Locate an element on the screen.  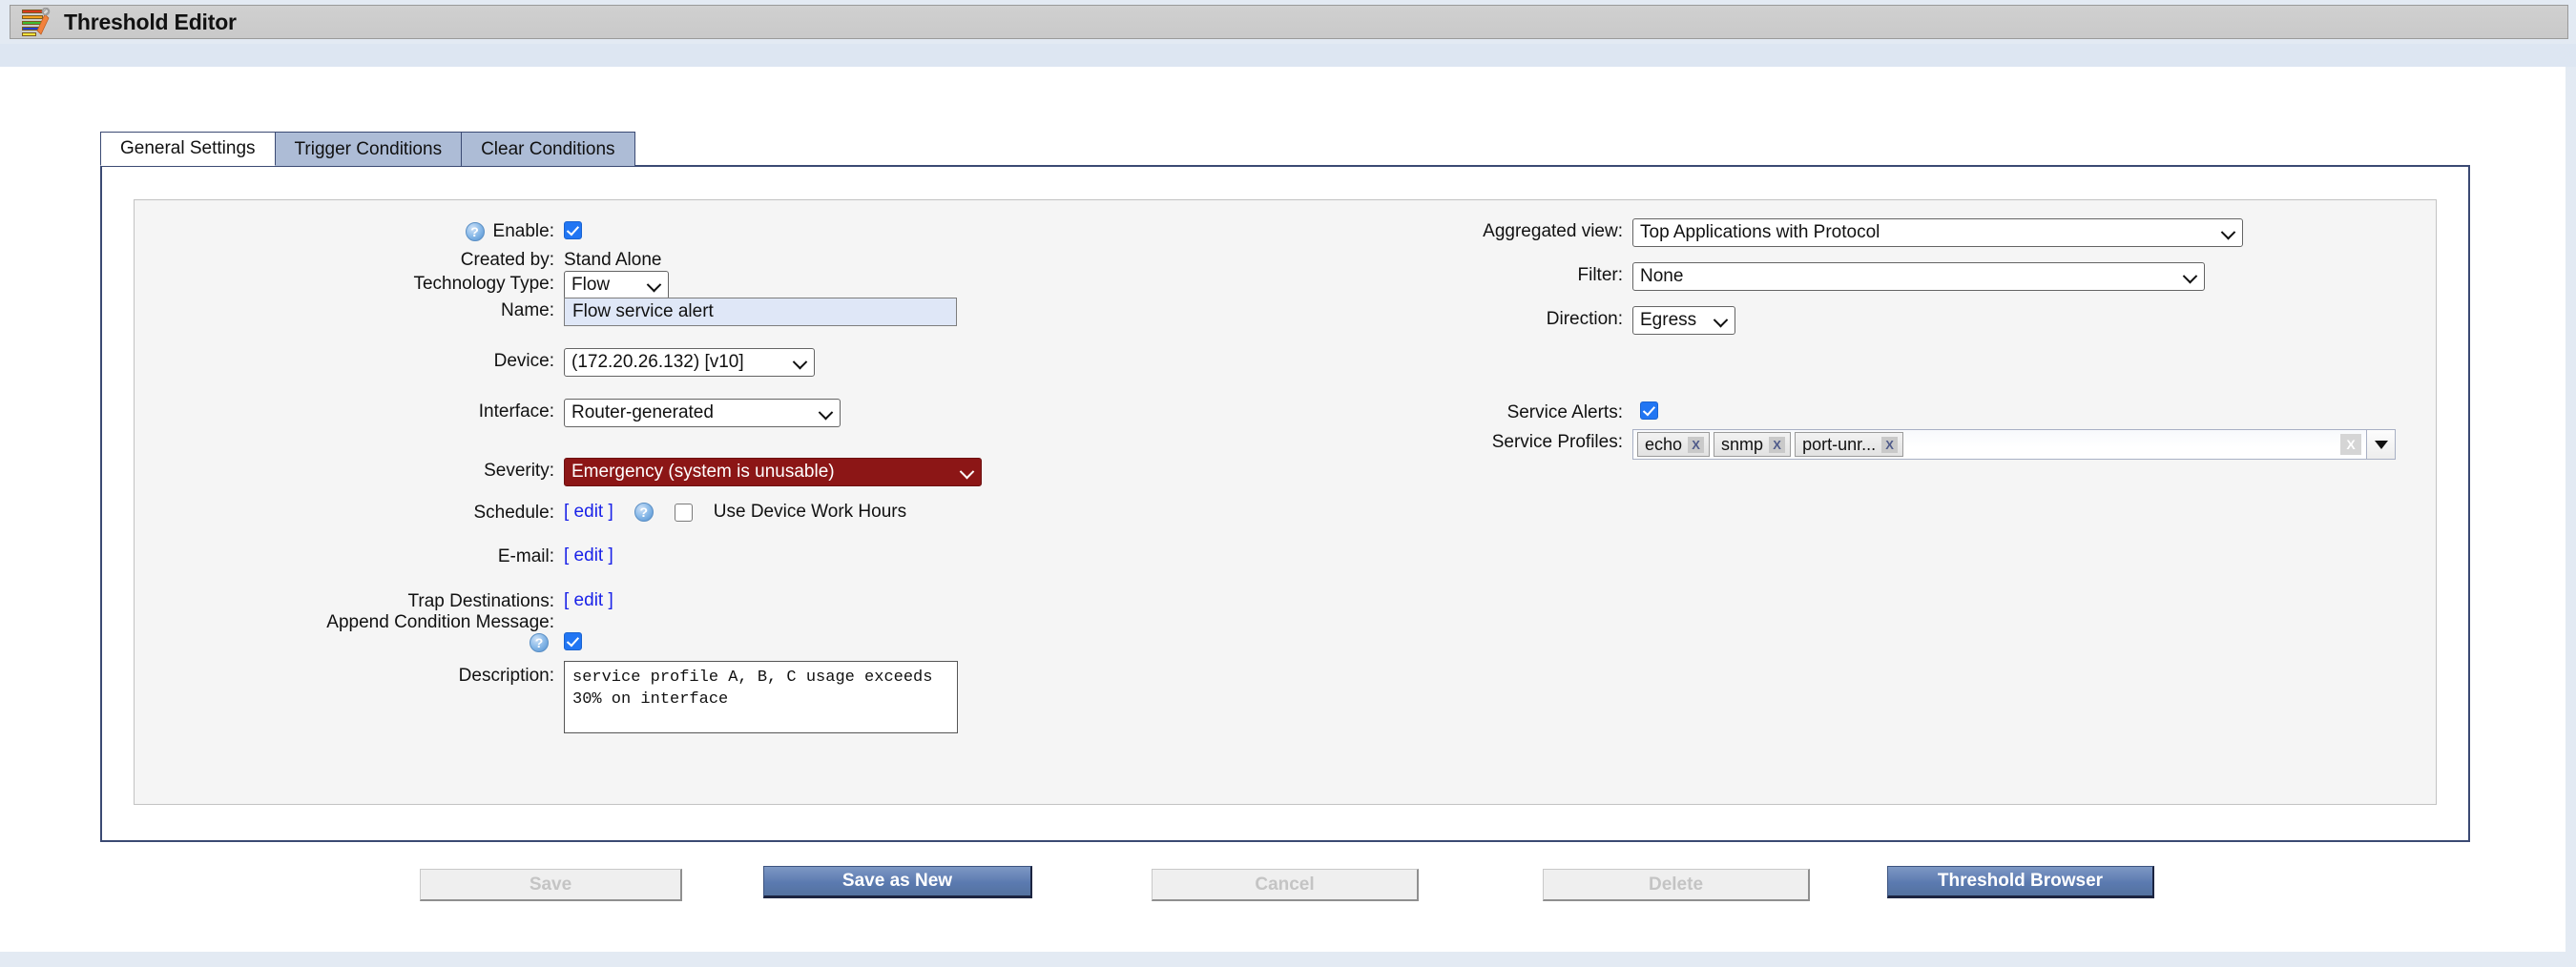
field-severity: Severity: is located at coordinates (344, 472).